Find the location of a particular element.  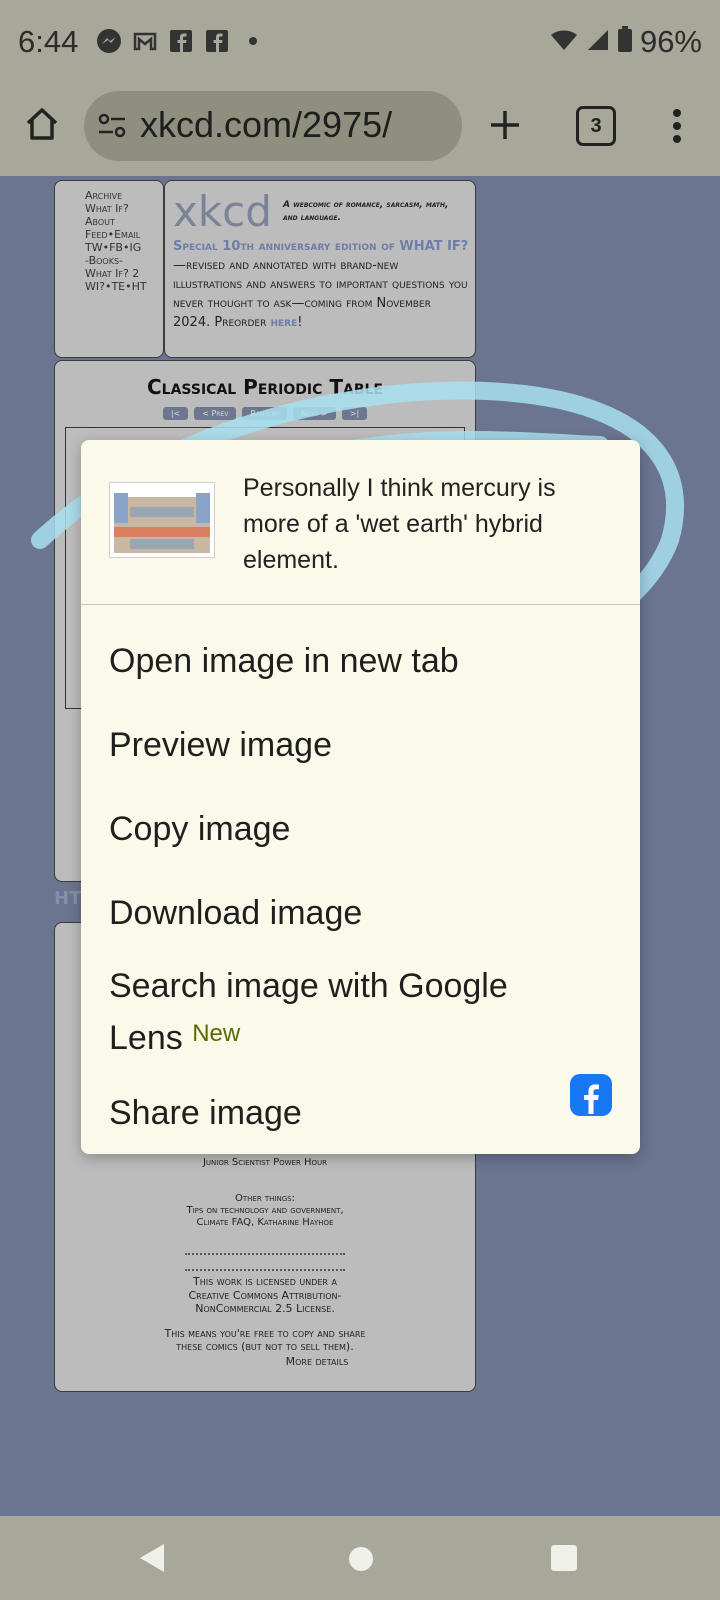

download-image-item: Download image is located at coordinates (235, 913).